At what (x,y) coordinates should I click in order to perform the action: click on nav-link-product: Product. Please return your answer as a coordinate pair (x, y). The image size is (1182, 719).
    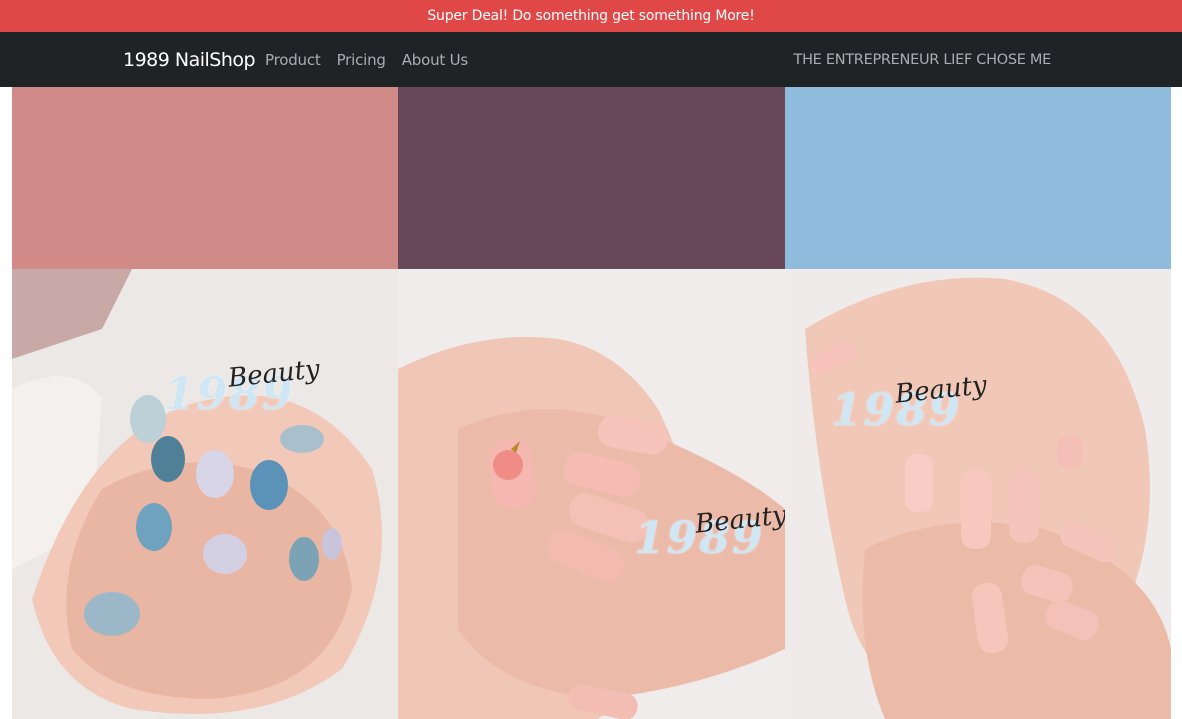
    Looking at the image, I should click on (293, 60).